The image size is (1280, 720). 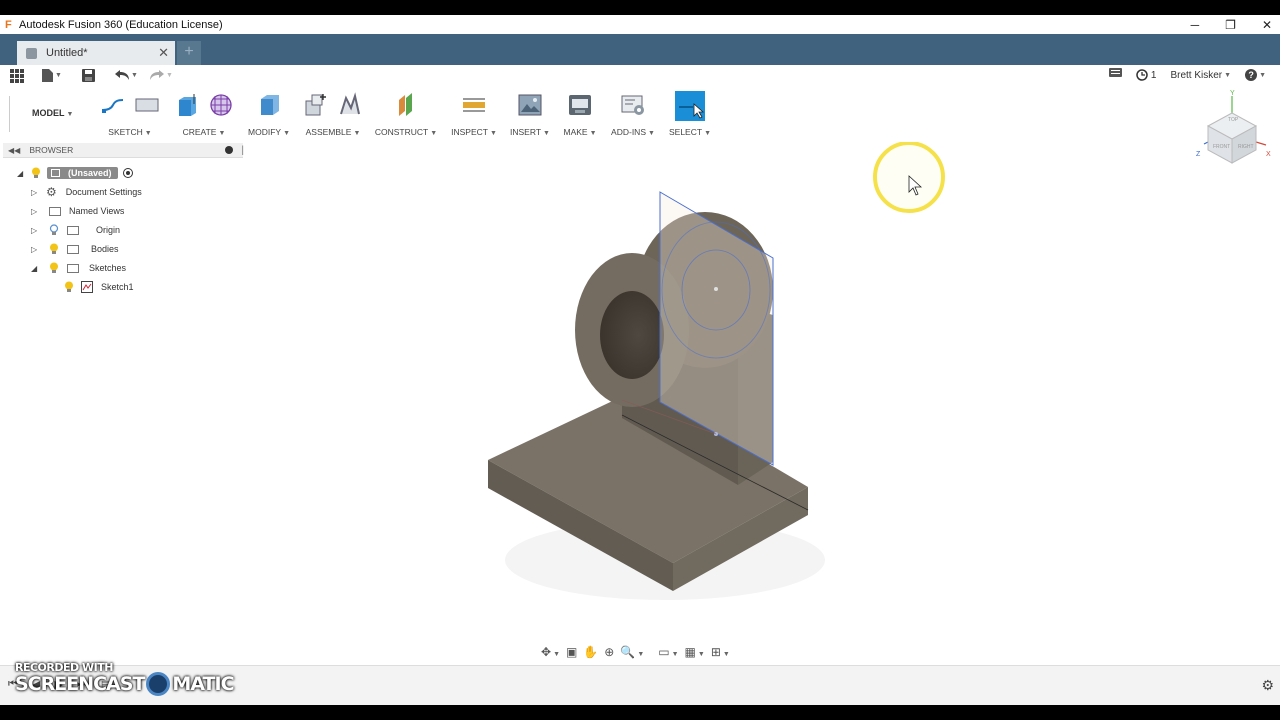 What do you see at coordinates (17, 75) in the screenshot?
I see `data-panel-grid-icon` at bounding box center [17, 75].